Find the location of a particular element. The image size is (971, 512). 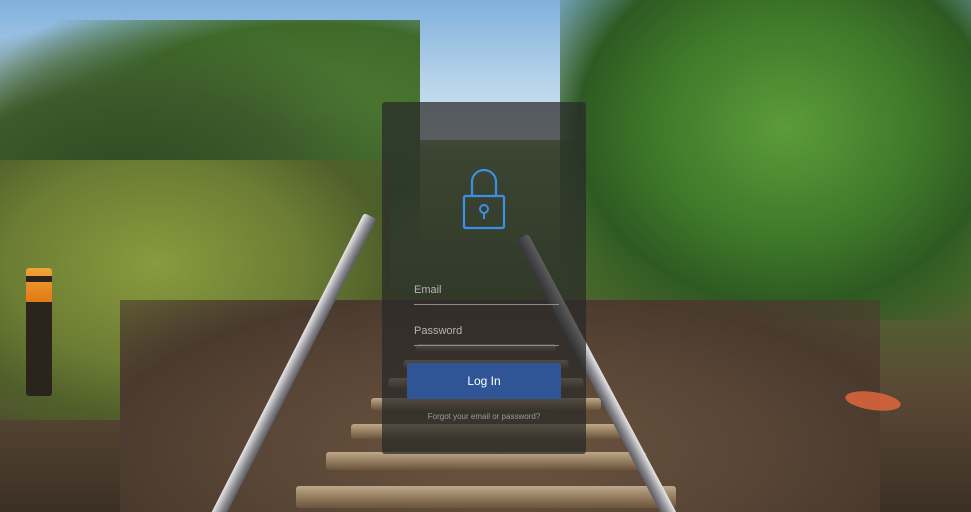

email-field is located at coordinates (486, 291).